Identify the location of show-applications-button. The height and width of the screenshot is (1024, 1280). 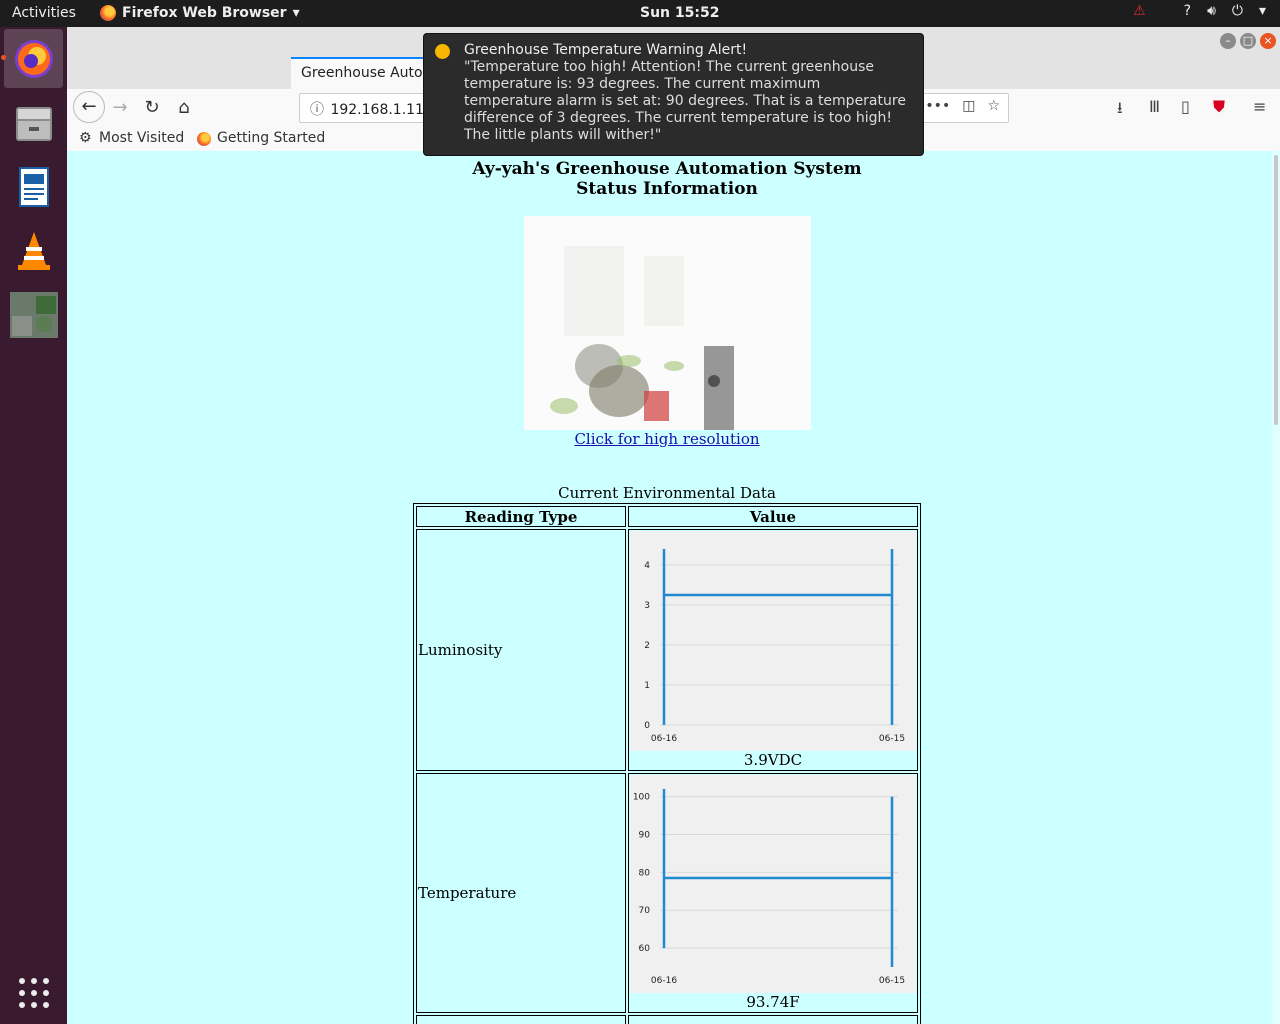
(33, 992).